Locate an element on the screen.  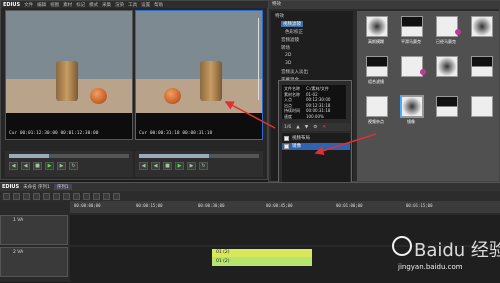
effect-label: 已经马赛克 is located at coordinates (446, 41).